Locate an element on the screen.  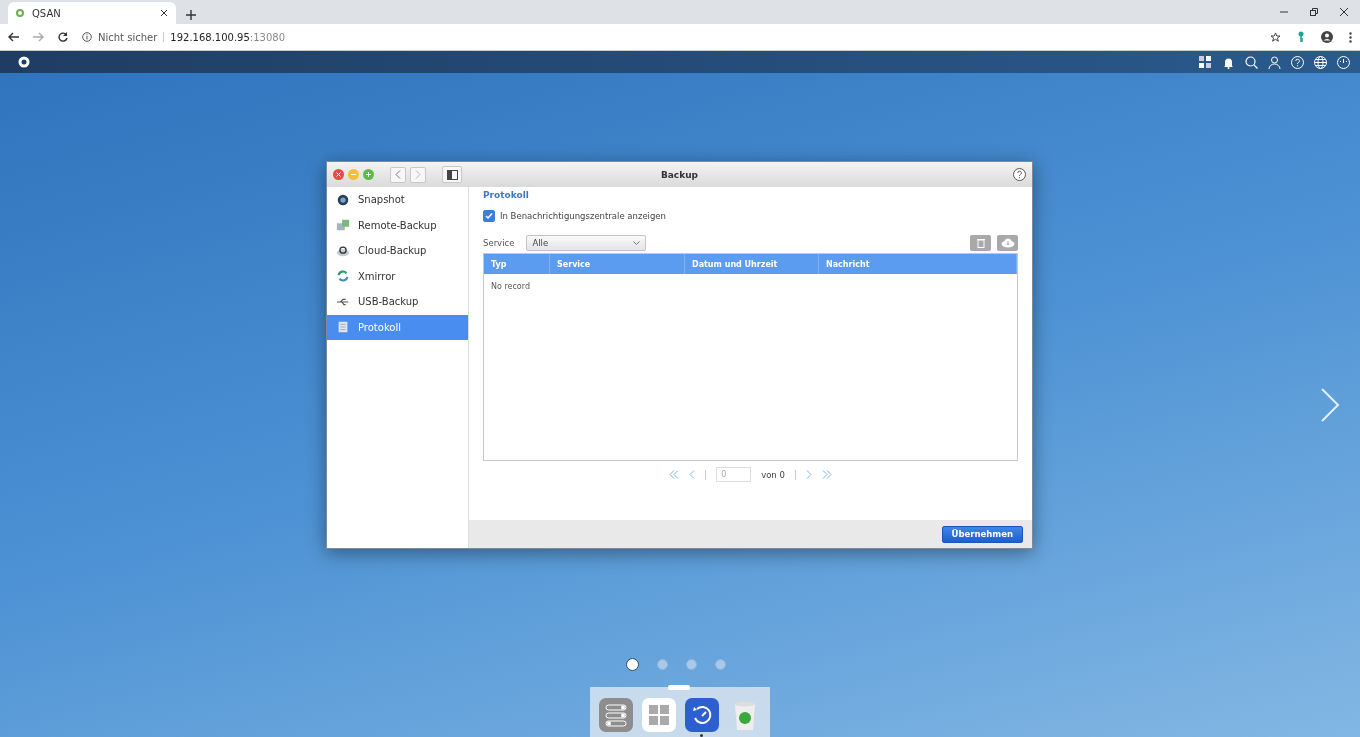
sidebar-panel-icon is located at coordinates (452, 174).